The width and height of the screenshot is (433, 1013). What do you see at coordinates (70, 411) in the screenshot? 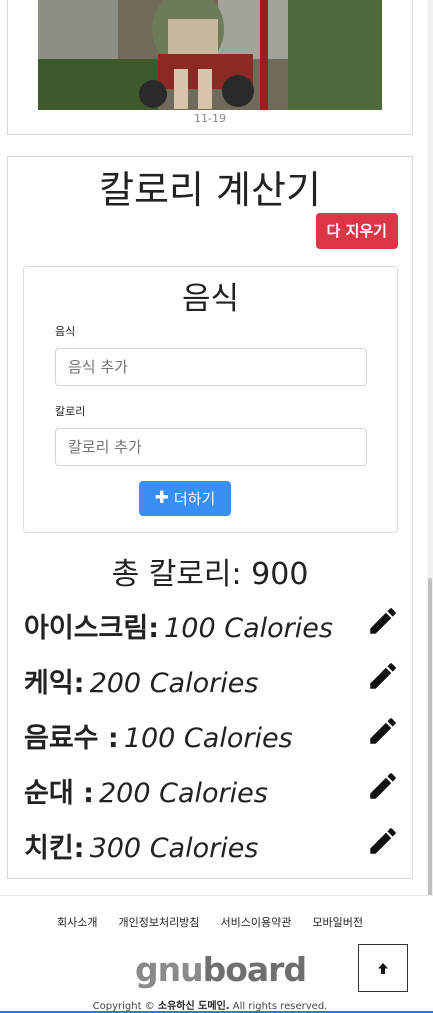
I see `calorie-label: 칼로리` at bounding box center [70, 411].